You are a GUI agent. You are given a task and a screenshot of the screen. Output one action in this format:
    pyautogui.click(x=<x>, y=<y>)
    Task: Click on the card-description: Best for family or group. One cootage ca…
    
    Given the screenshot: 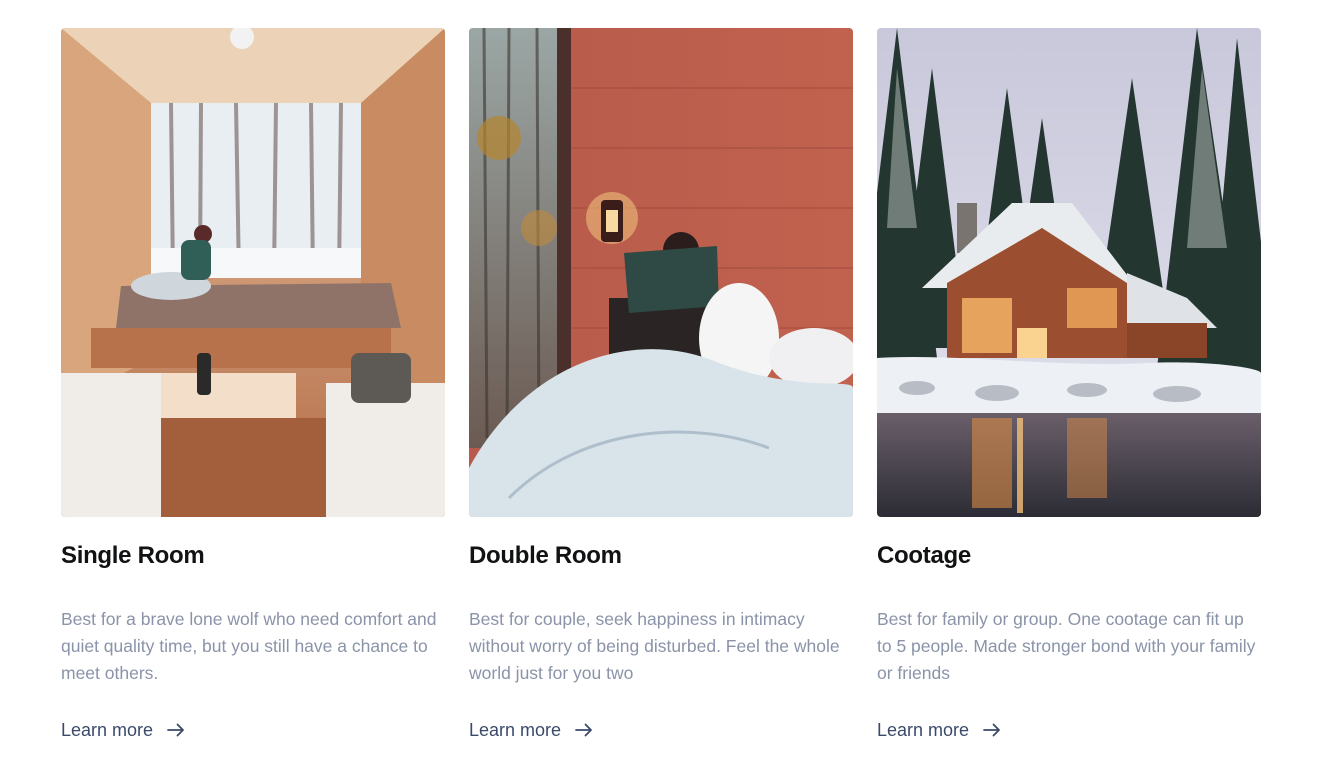 What is the action you would take?
    pyautogui.click(x=1066, y=646)
    